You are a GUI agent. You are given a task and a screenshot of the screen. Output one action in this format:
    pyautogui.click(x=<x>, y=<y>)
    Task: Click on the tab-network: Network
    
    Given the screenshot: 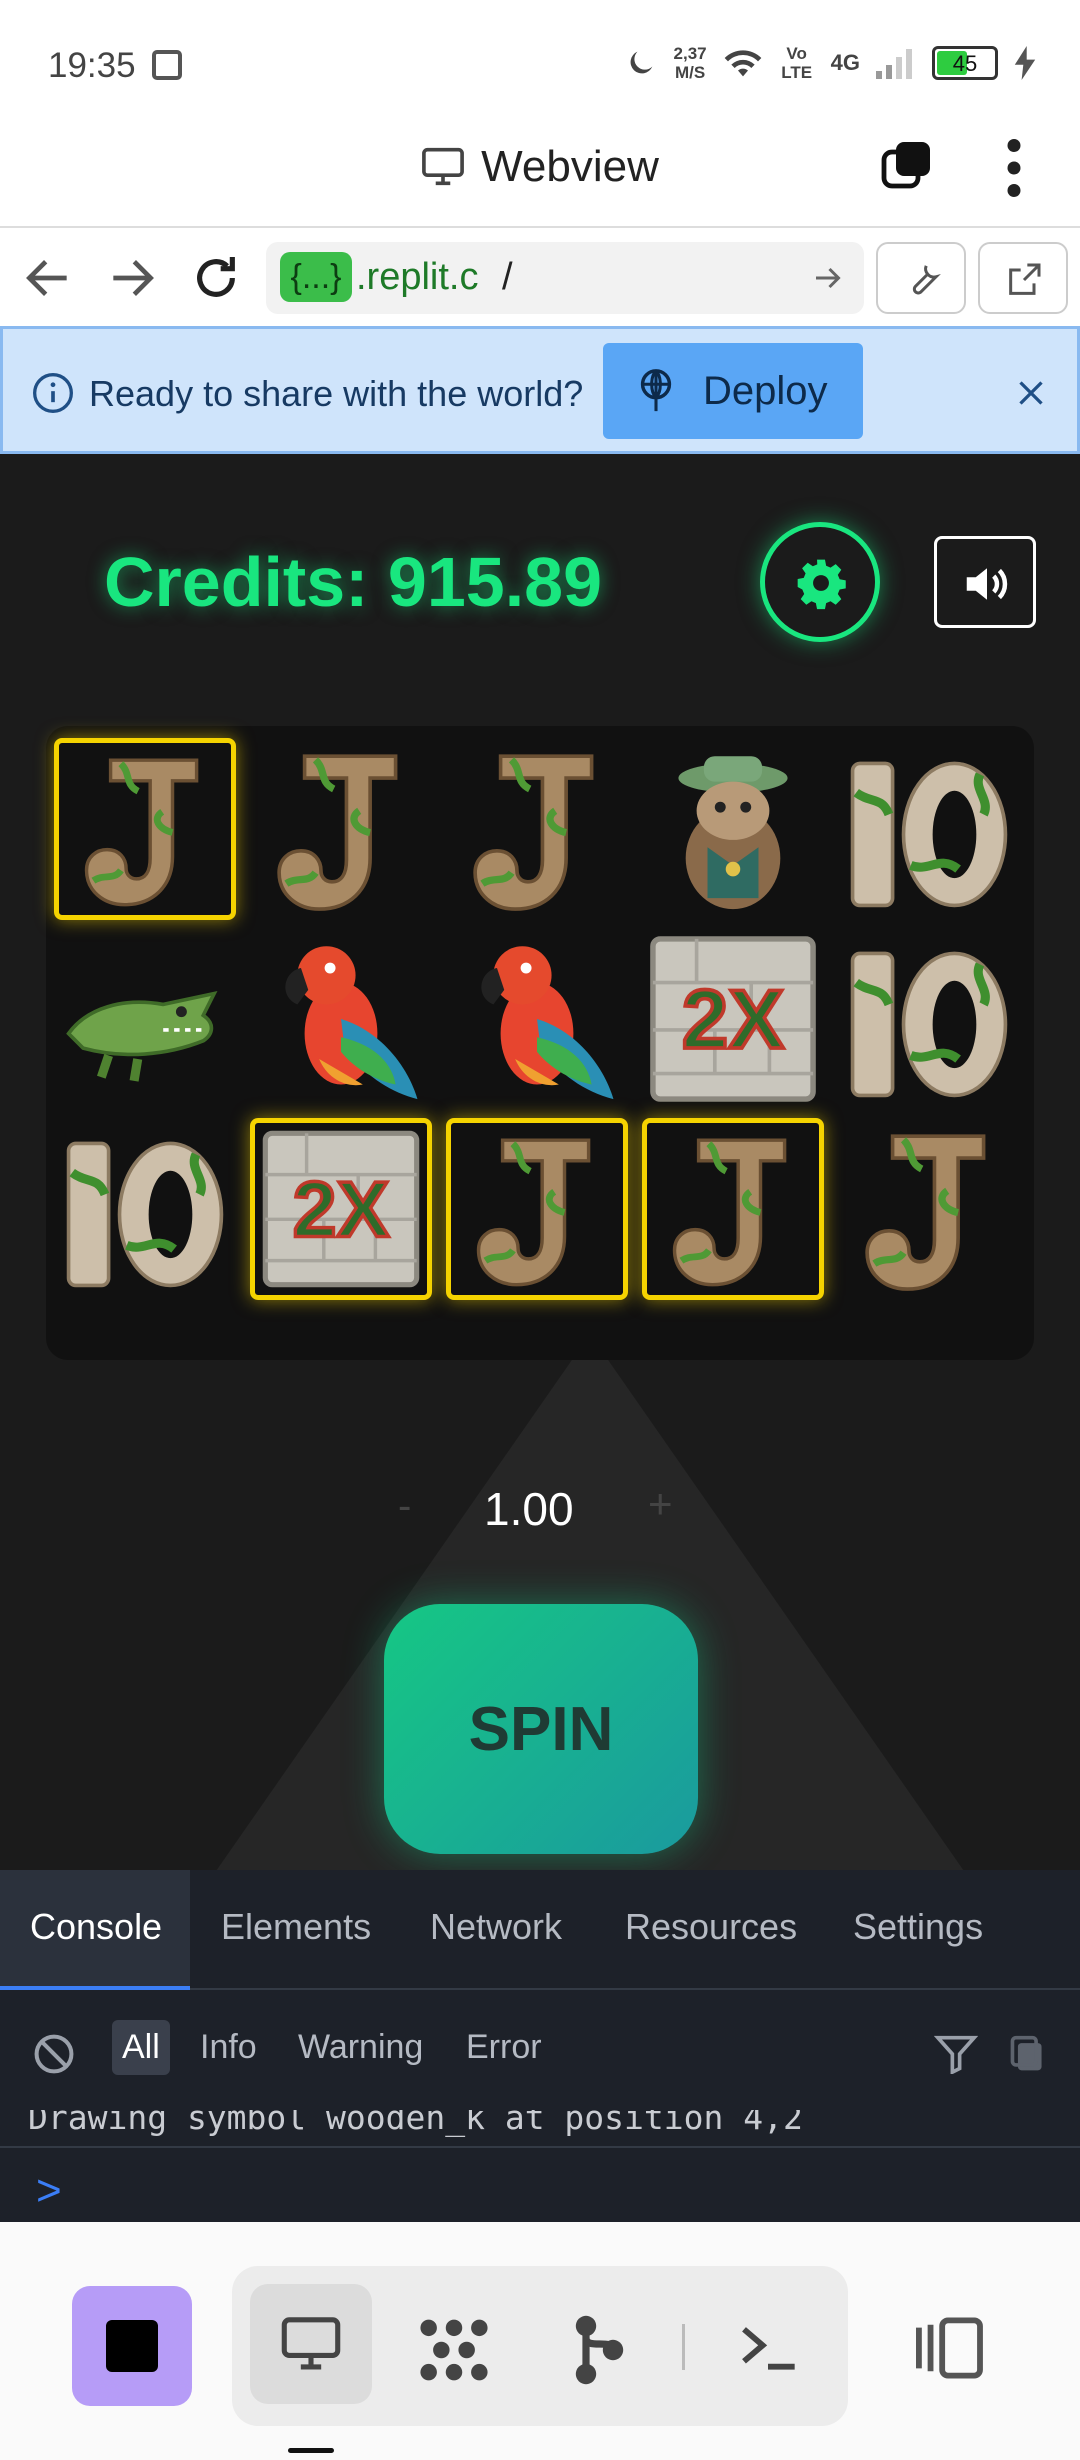 What is the action you would take?
    pyautogui.click(x=496, y=1927)
    